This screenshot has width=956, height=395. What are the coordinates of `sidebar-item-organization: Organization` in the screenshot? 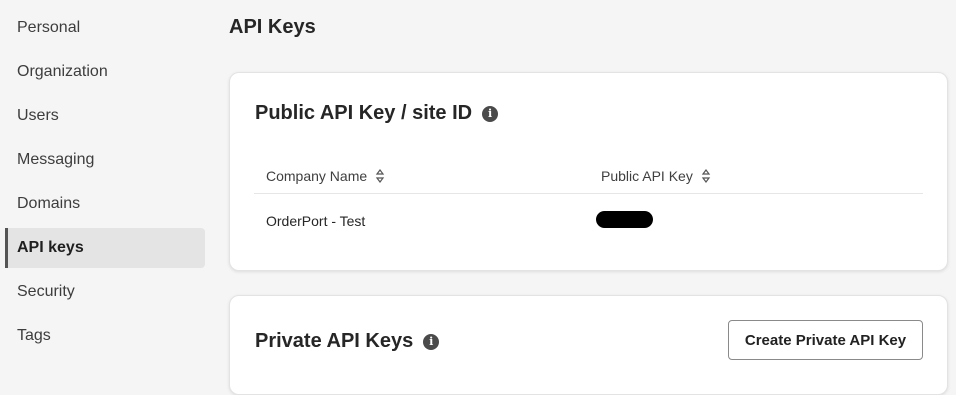 It's located at (105, 72).